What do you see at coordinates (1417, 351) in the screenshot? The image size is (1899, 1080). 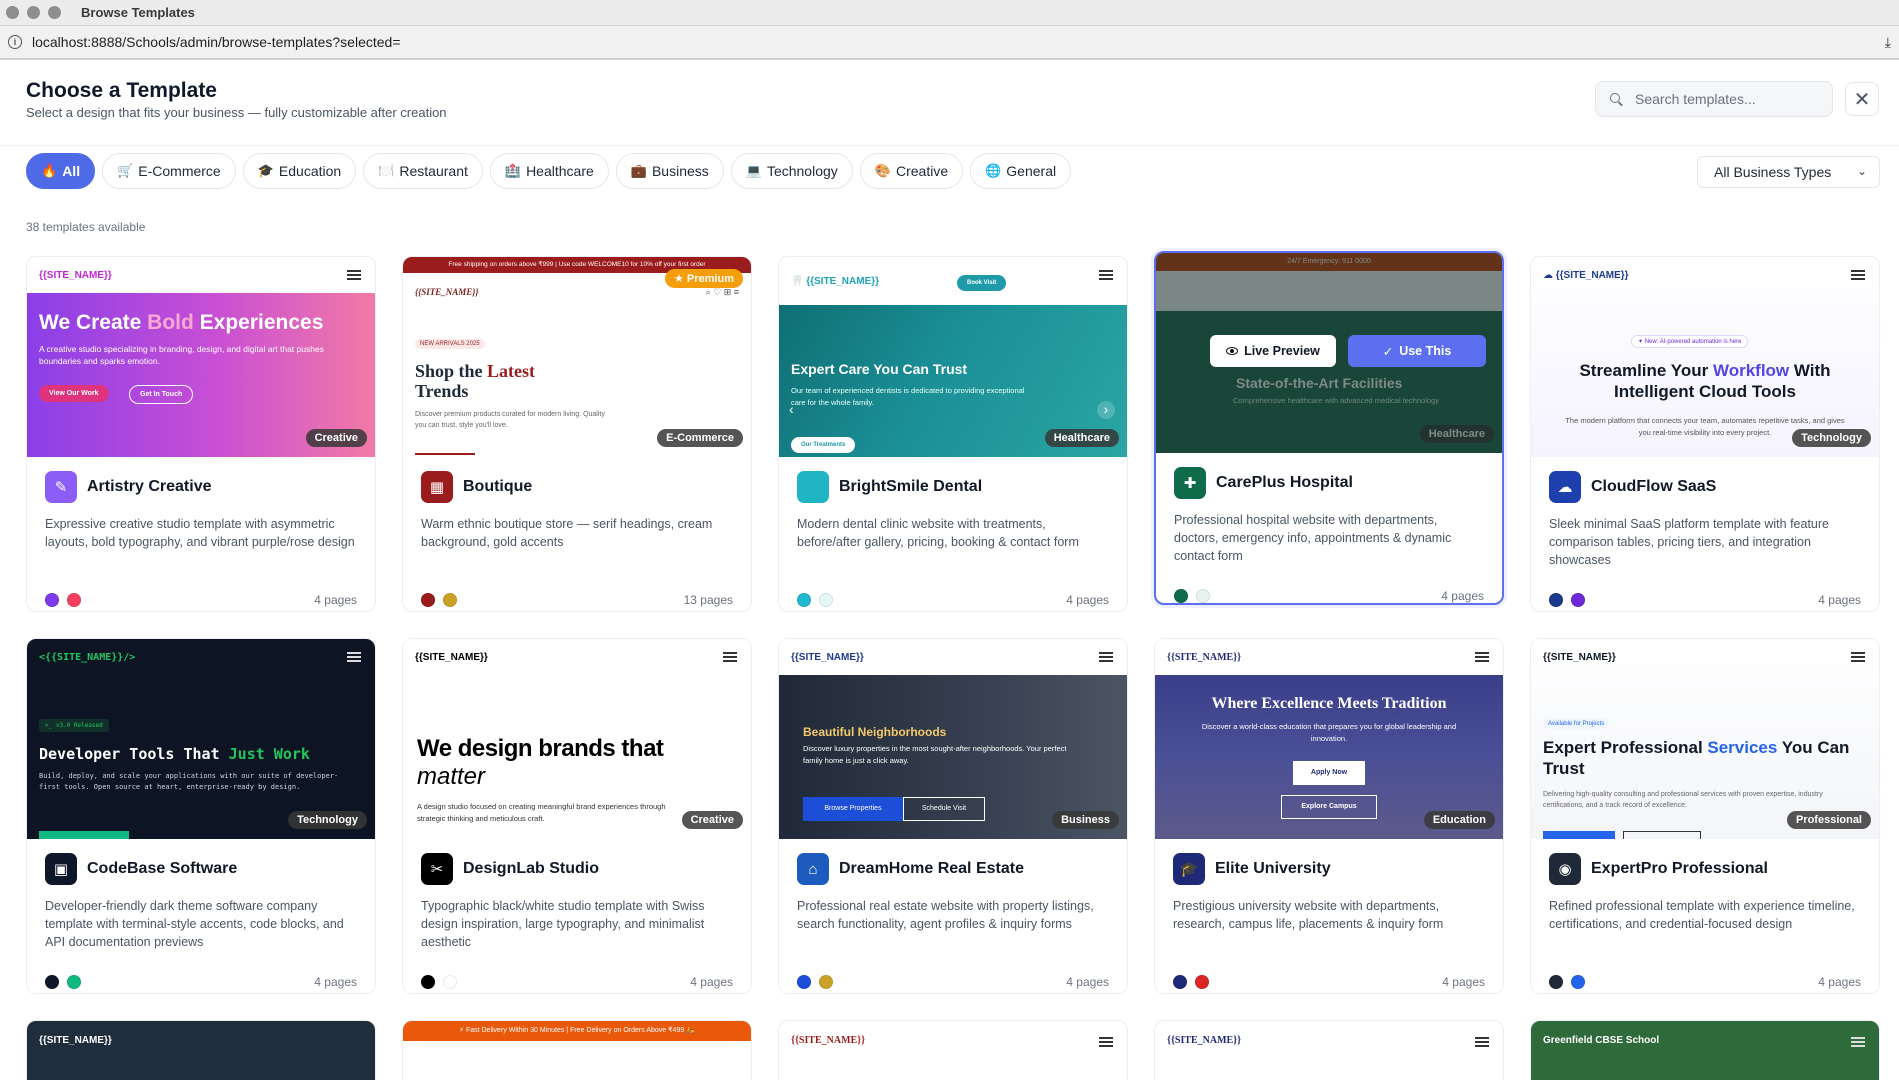 I see `use-this-button: ✓ Use This` at bounding box center [1417, 351].